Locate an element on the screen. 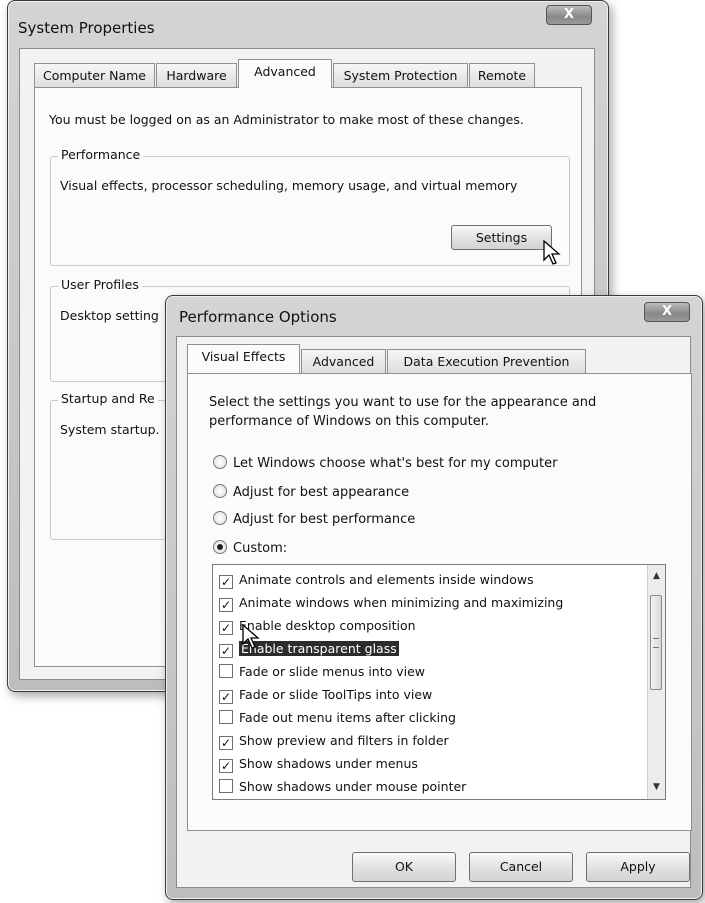  list-item: ✓ Fade or slide ToolTips into view is located at coordinates (325, 695).